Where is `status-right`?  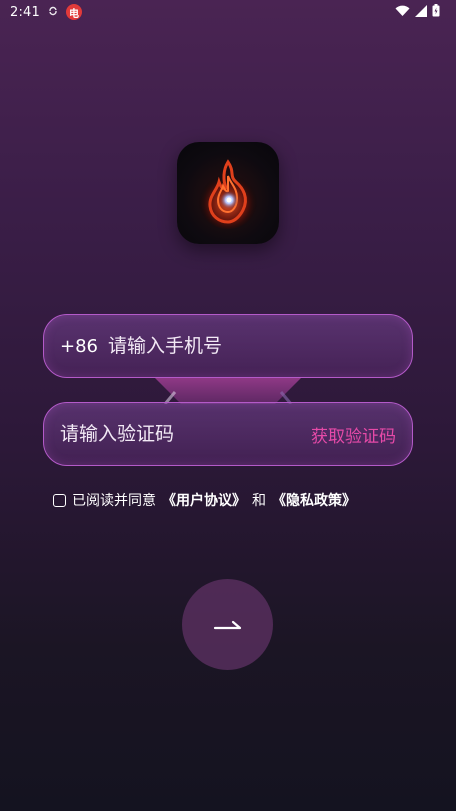 status-right is located at coordinates (417, 10).